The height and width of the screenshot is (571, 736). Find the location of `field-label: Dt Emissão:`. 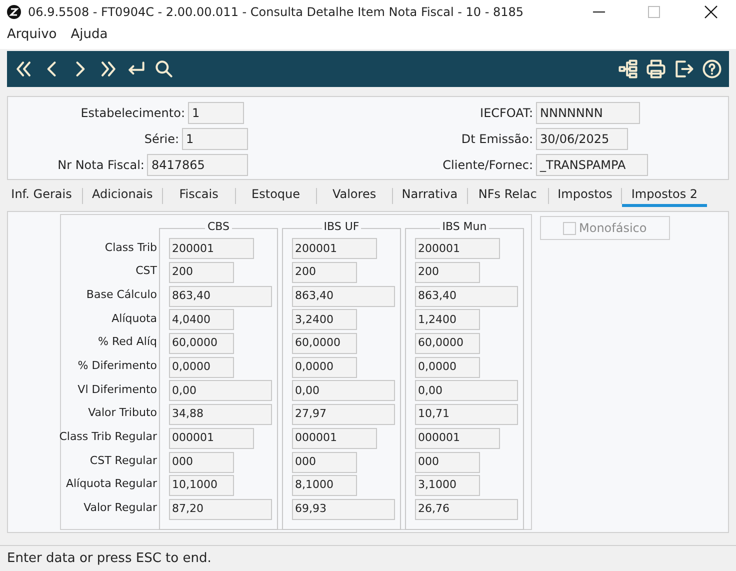

field-label: Dt Emissão: is located at coordinates (497, 139).